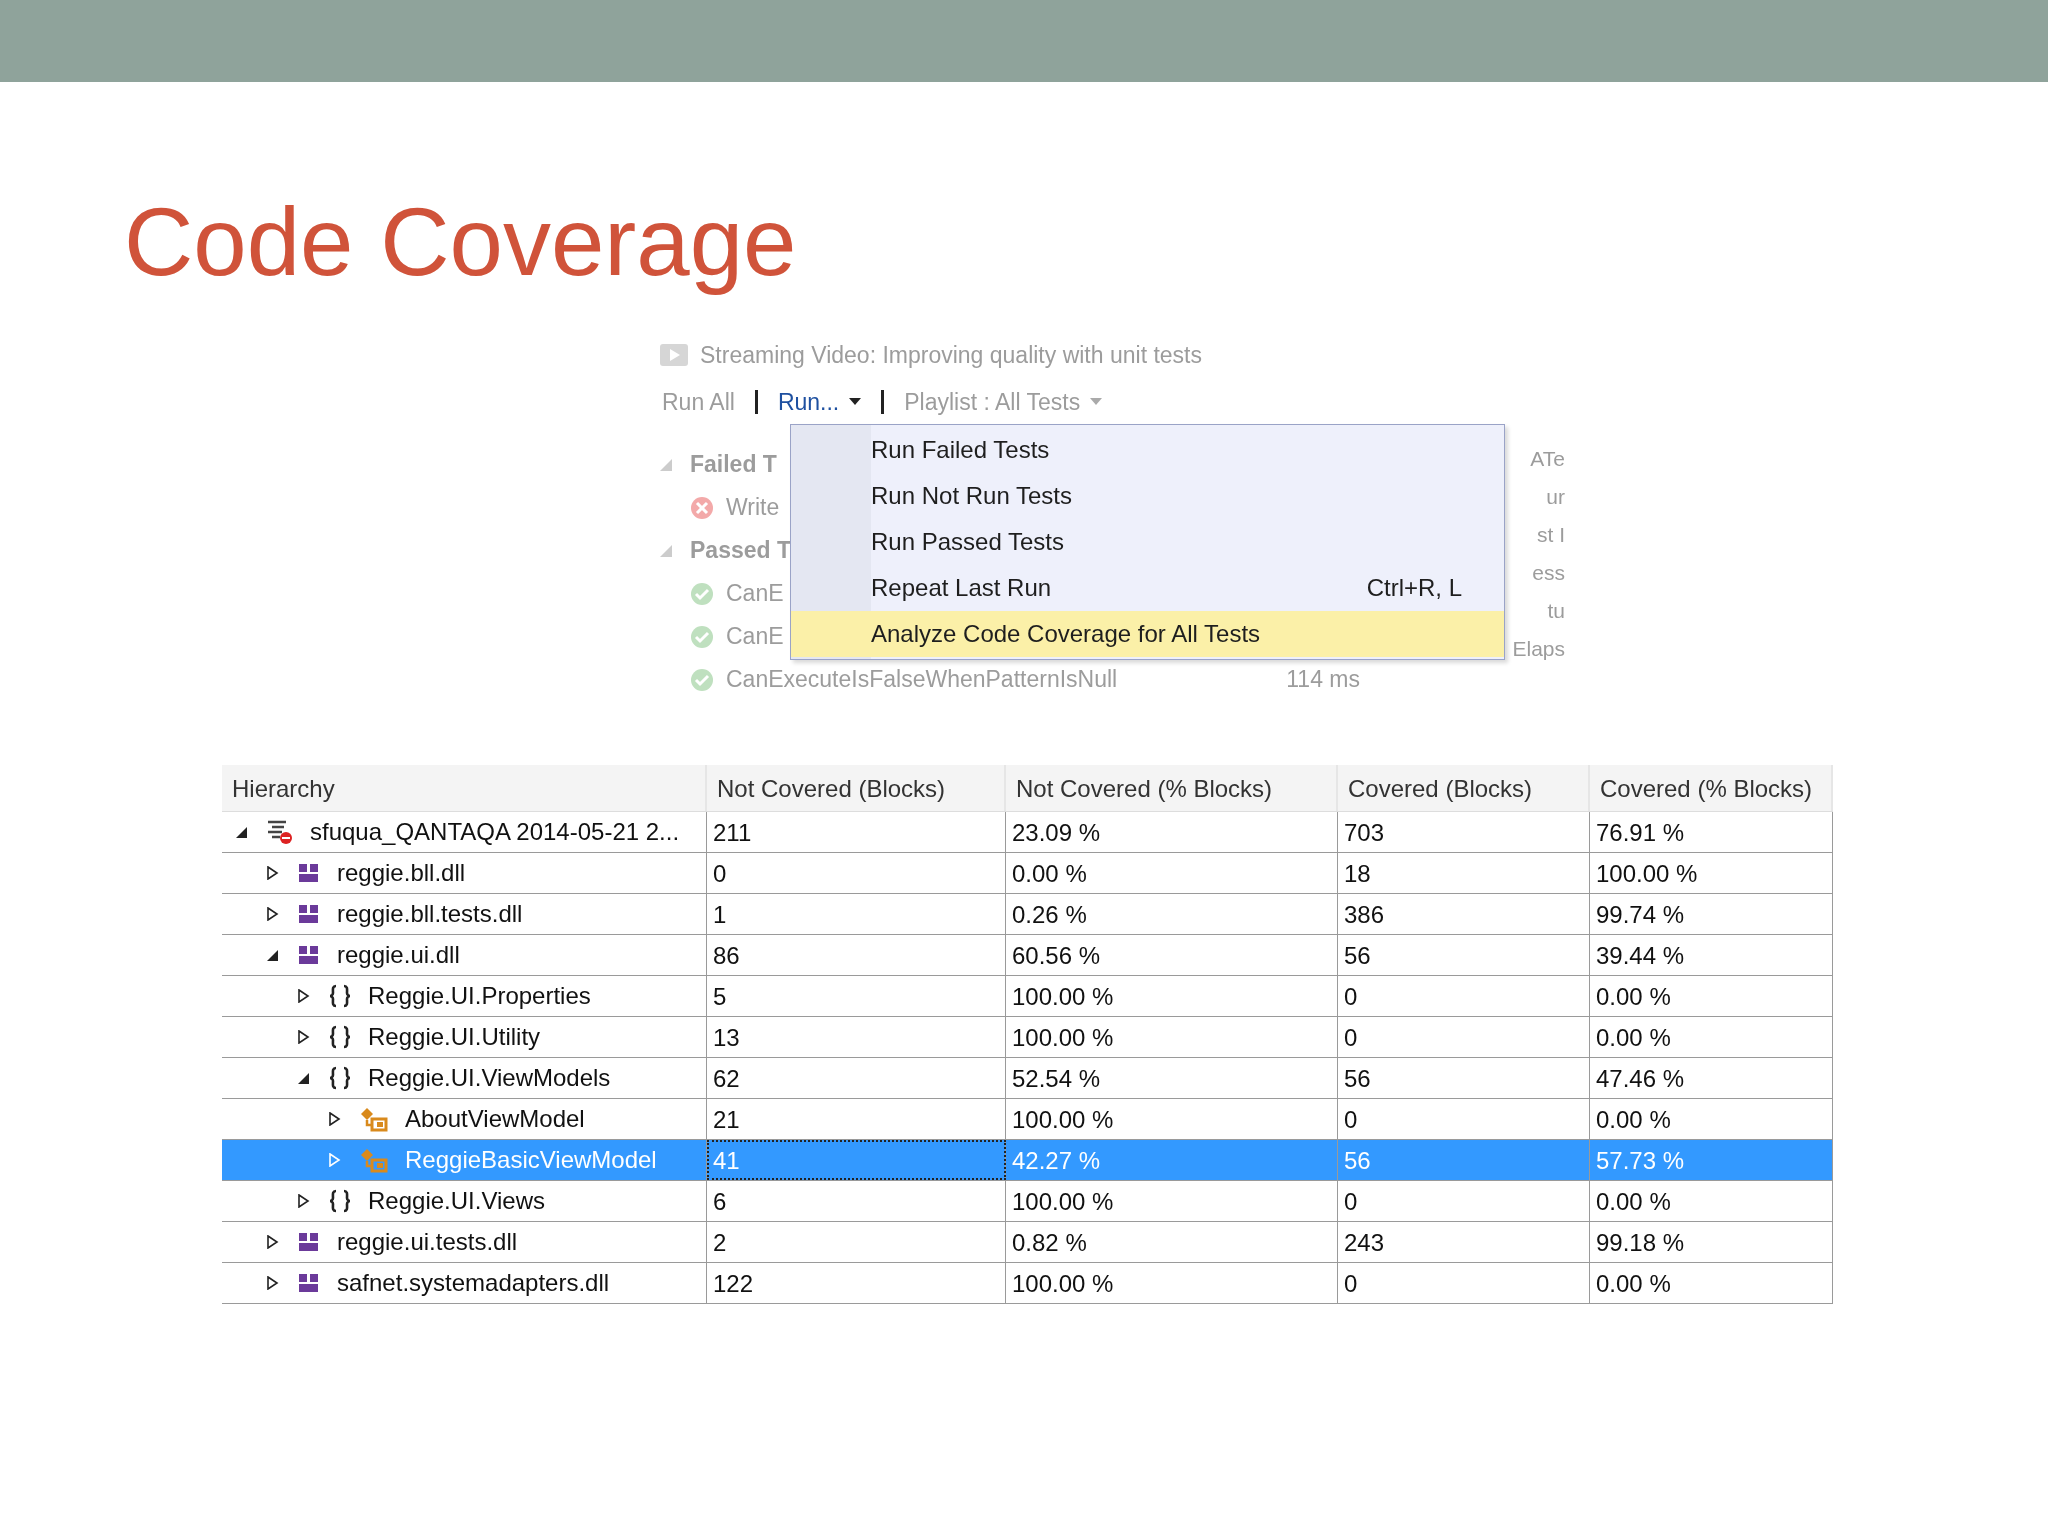  I want to click on table-cell: 5, so click(856, 996).